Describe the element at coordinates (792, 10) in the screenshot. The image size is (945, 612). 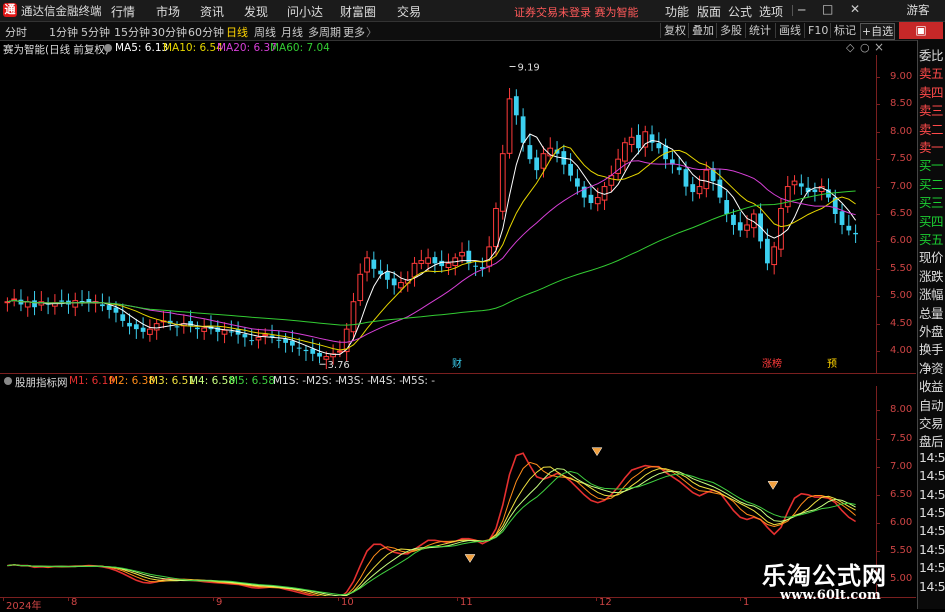
I see `divider` at that location.